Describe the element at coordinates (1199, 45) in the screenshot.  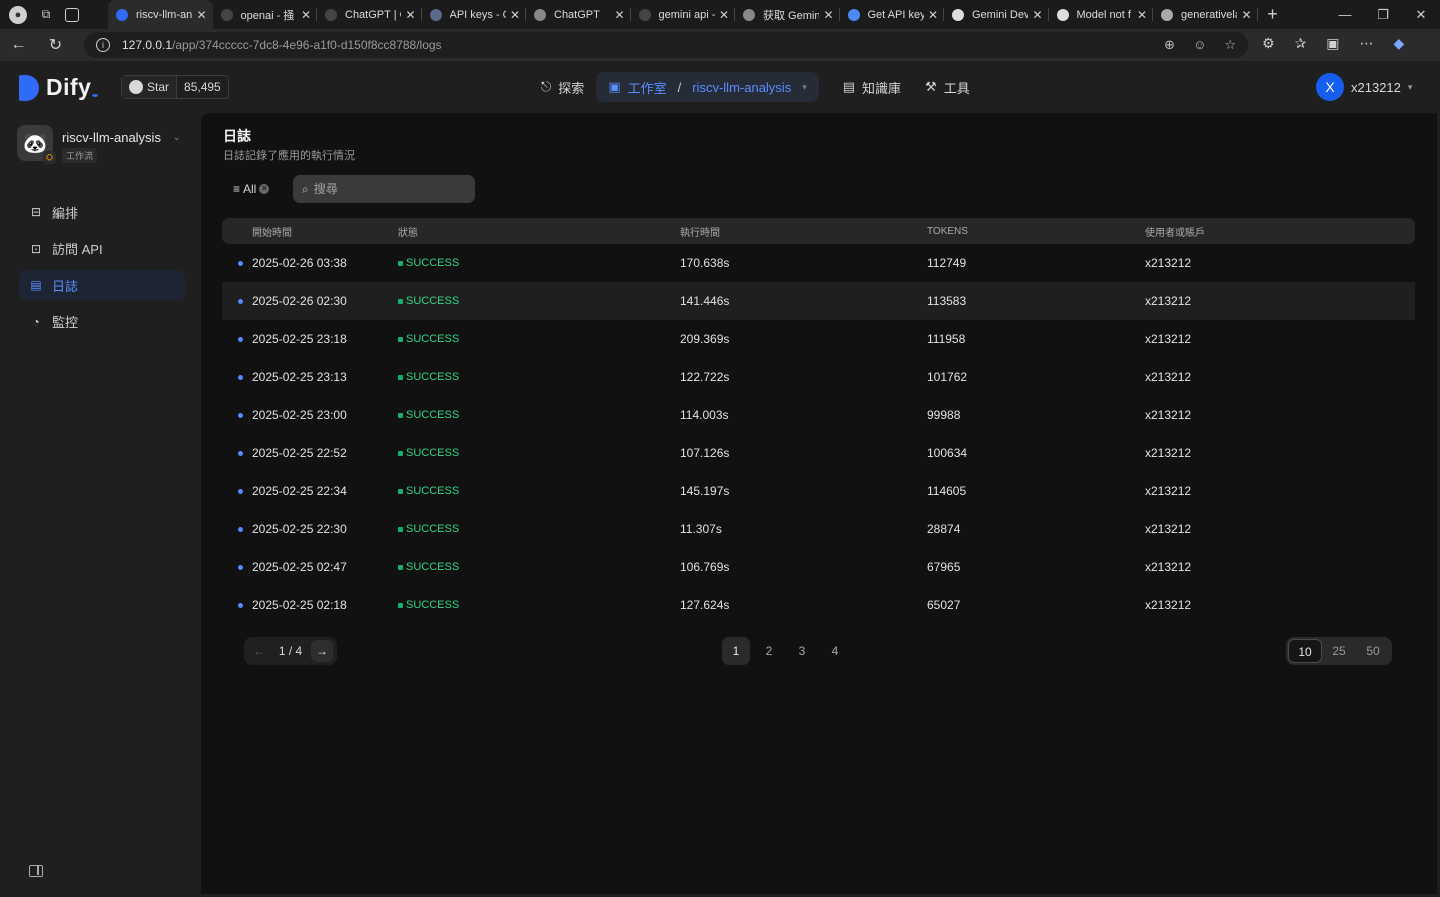
I see `reader-icon: ☺` at that location.